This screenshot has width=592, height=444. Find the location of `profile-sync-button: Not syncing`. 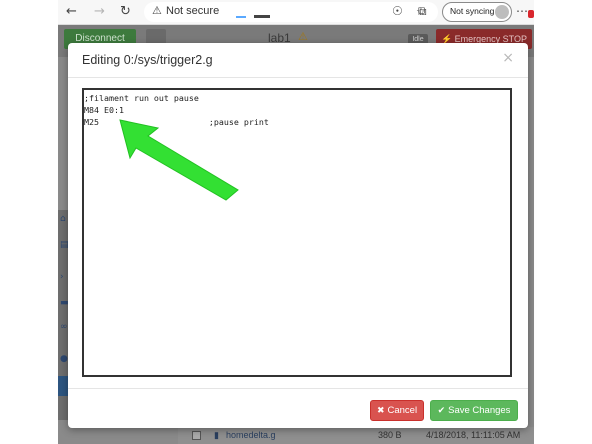

profile-sync-button: Not syncing is located at coordinates (477, 12).